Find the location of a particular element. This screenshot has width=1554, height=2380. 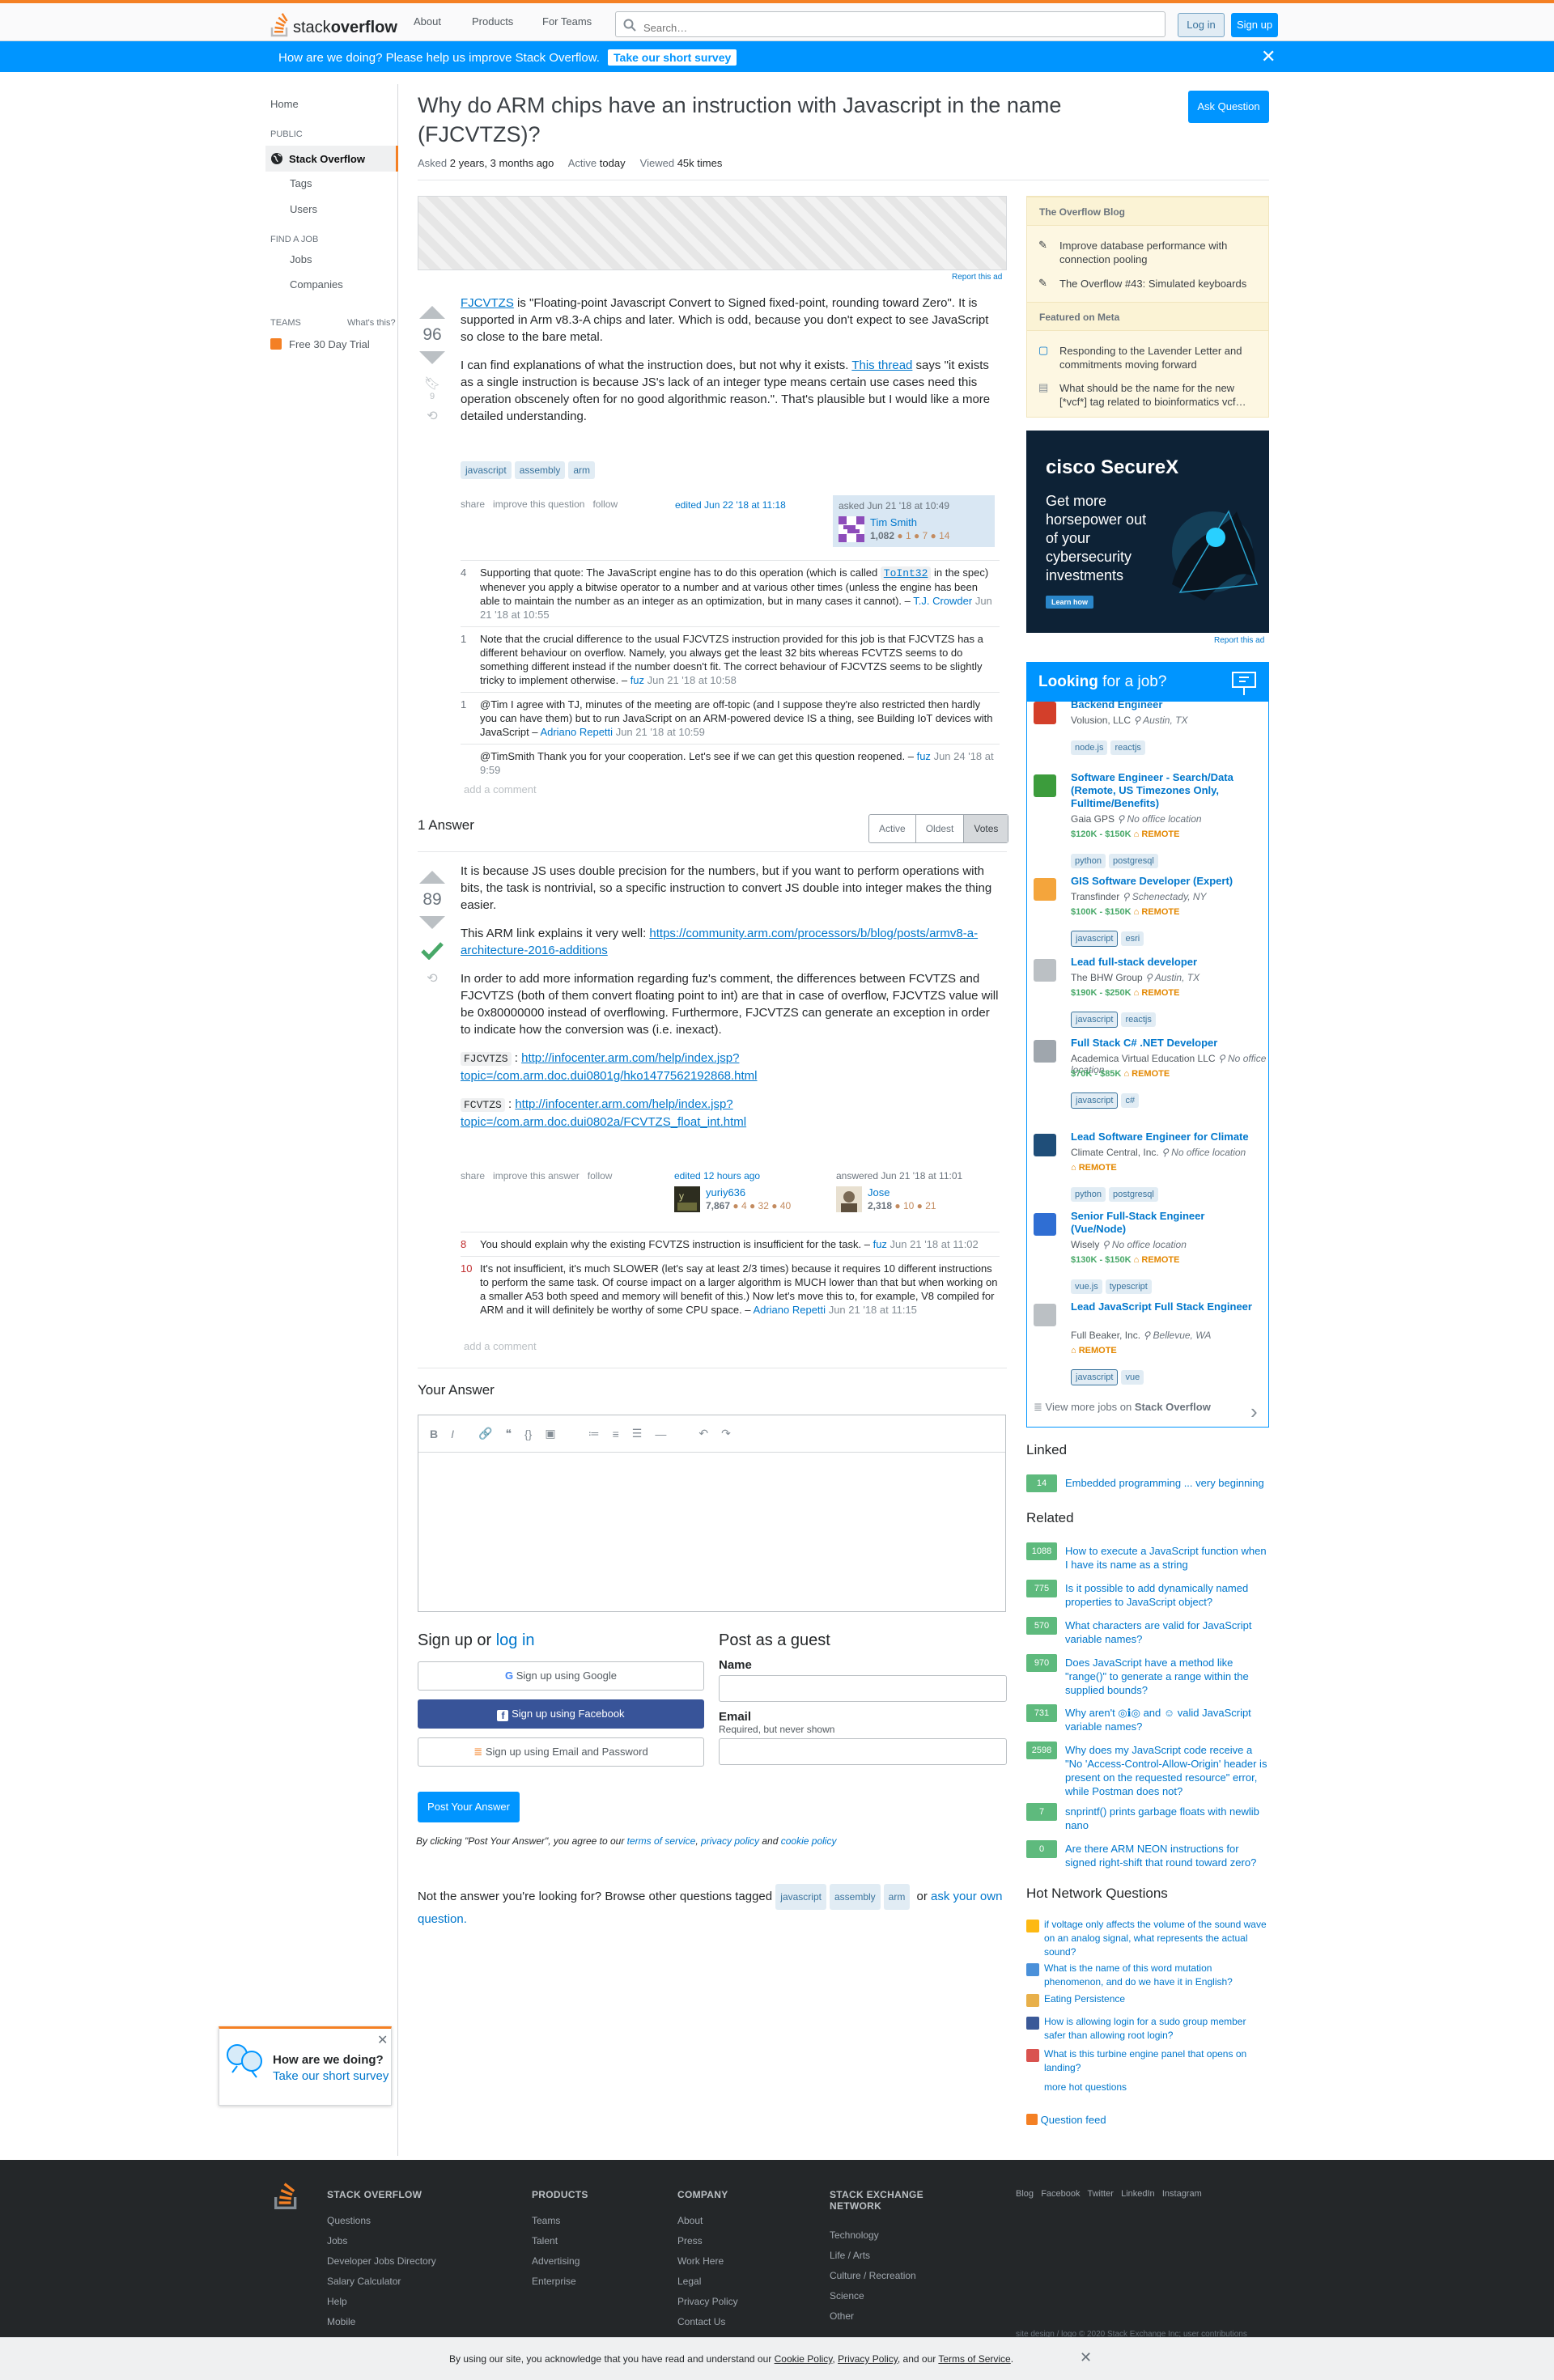

ordered-list-icon: ≔ is located at coordinates (594, 1434).